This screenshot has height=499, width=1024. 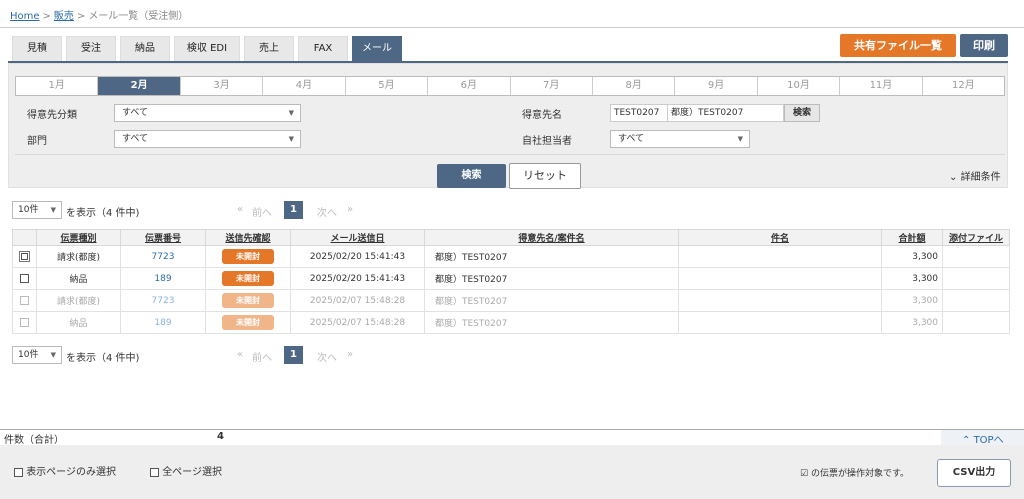 I want to click on print-button: 印刷, so click(x=984, y=45).